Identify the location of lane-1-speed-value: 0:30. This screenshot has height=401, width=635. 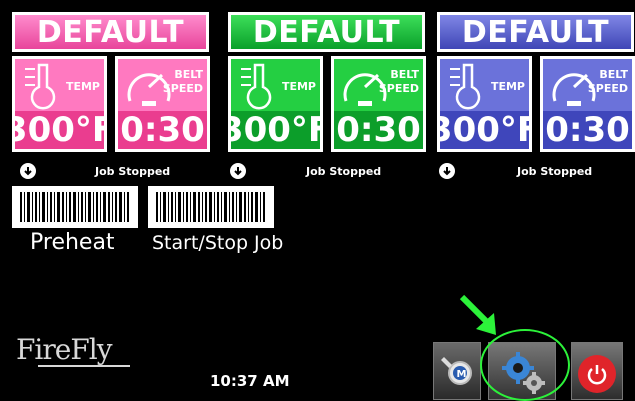
(162, 129).